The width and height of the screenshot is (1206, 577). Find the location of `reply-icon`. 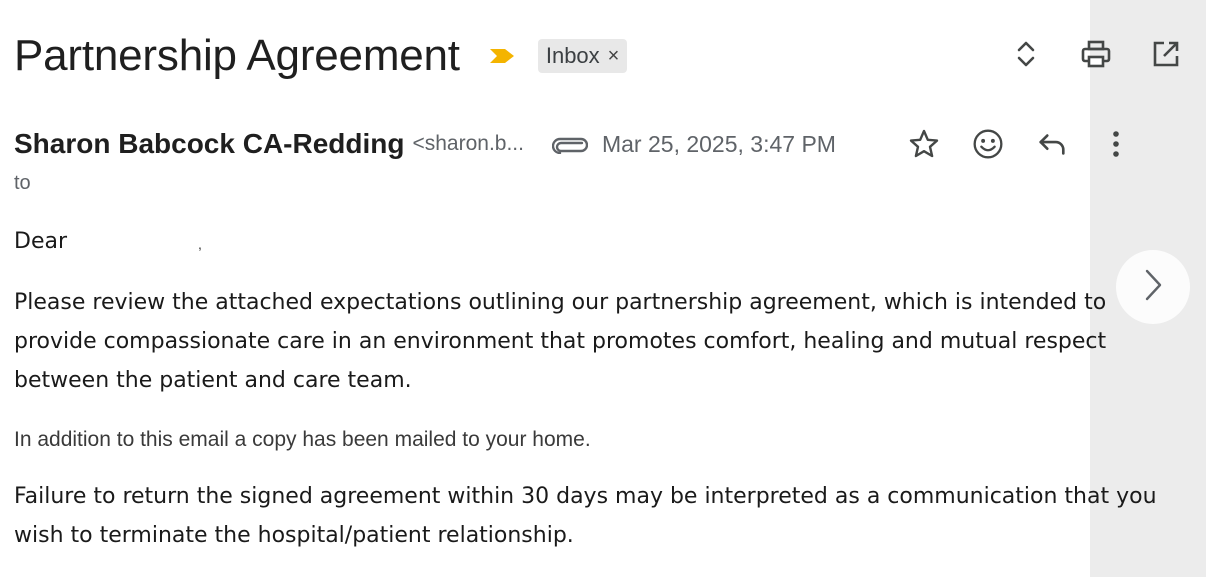

reply-icon is located at coordinates (1052, 144).